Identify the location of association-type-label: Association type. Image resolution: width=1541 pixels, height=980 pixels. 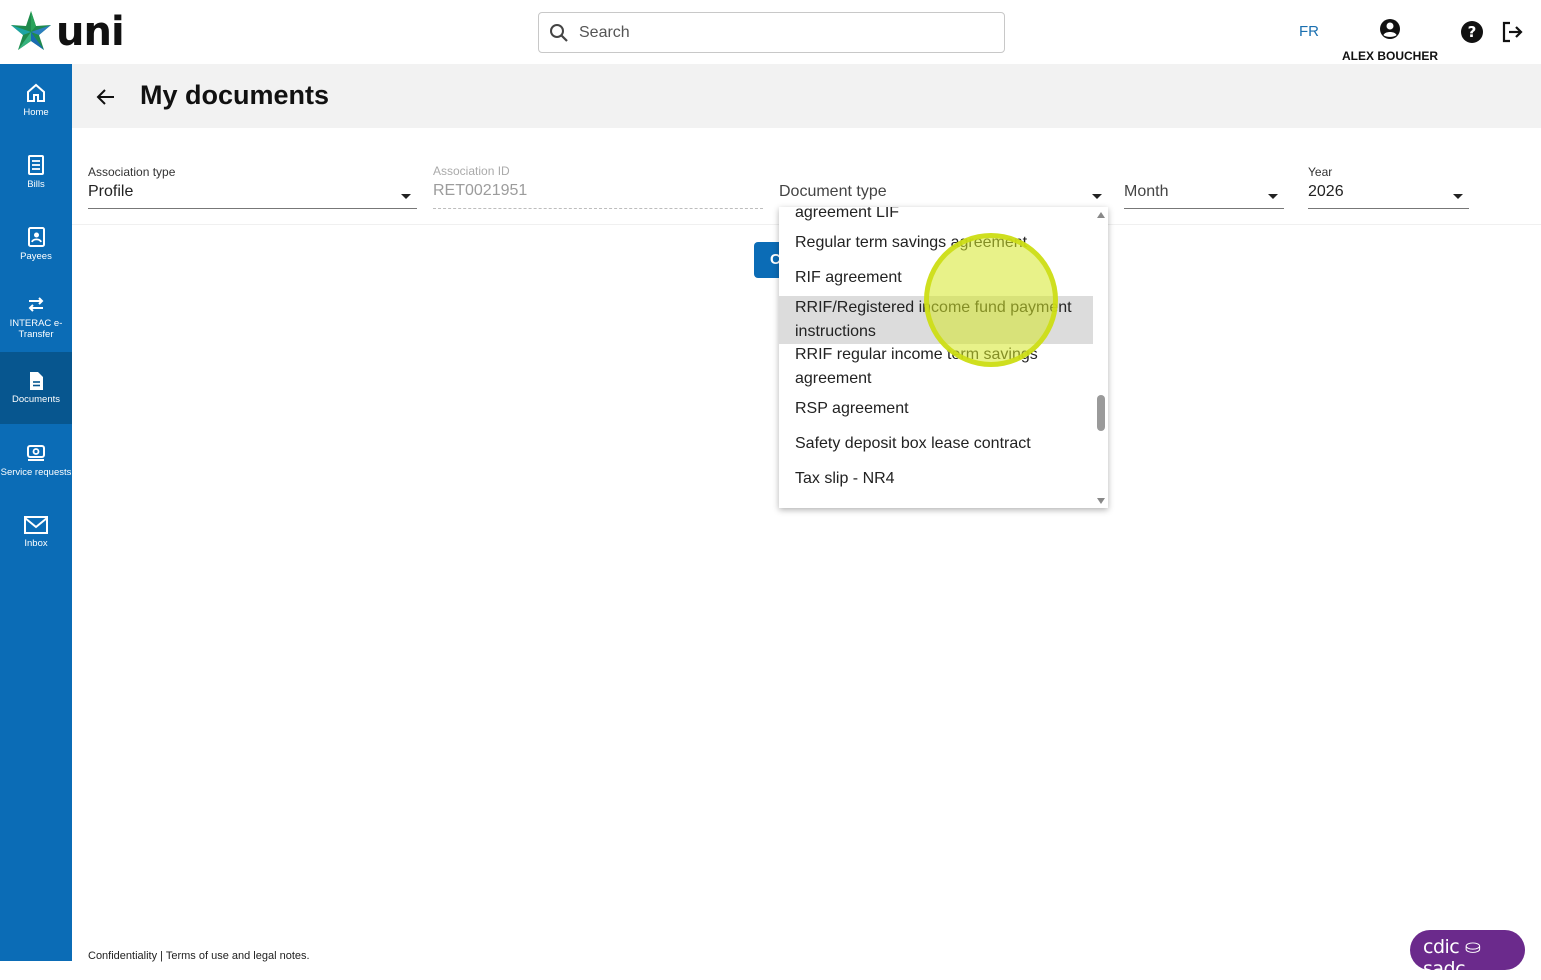
(132, 172).